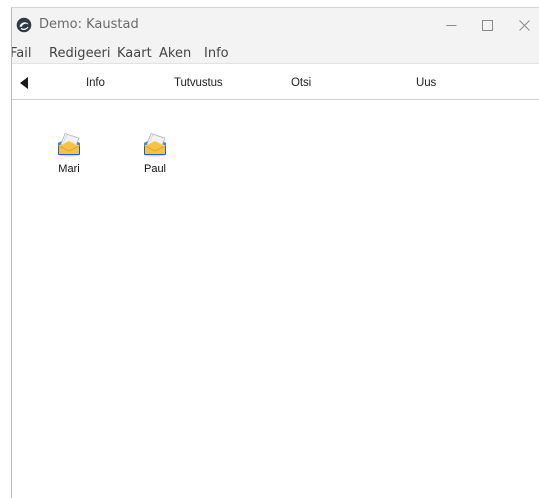 Image resolution: width=539 pixels, height=498 pixels. I want to click on toolbar-uus-button: Uus, so click(426, 83).